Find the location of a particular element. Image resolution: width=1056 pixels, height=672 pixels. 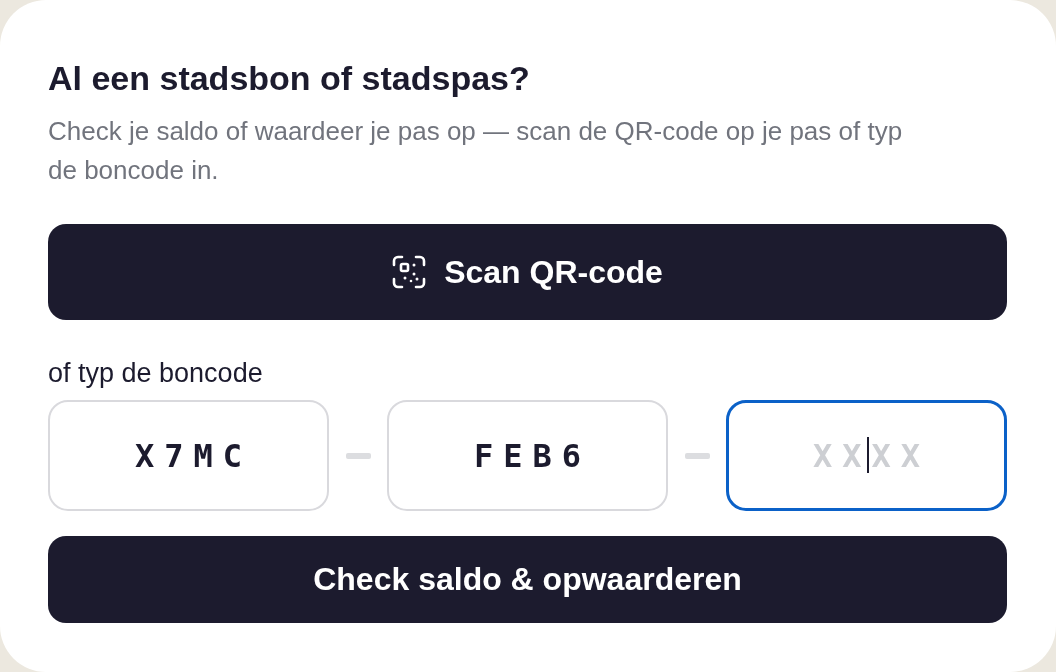

check-balance-button: Check saldo & opwaarderen is located at coordinates (527, 579).